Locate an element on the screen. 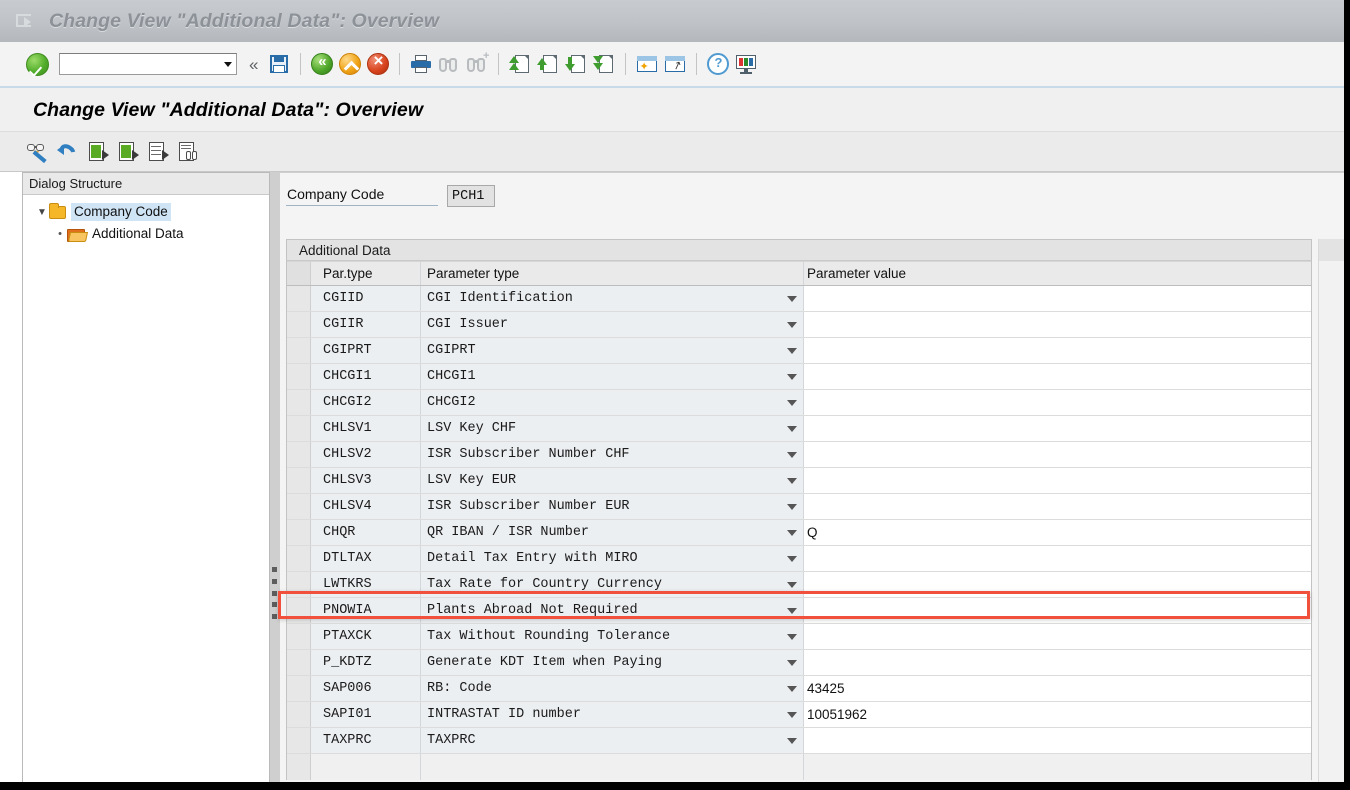 This screenshot has width=1350, height=790. table-row: CGIIR CGI Issuer is located at coordinates (799, 325).